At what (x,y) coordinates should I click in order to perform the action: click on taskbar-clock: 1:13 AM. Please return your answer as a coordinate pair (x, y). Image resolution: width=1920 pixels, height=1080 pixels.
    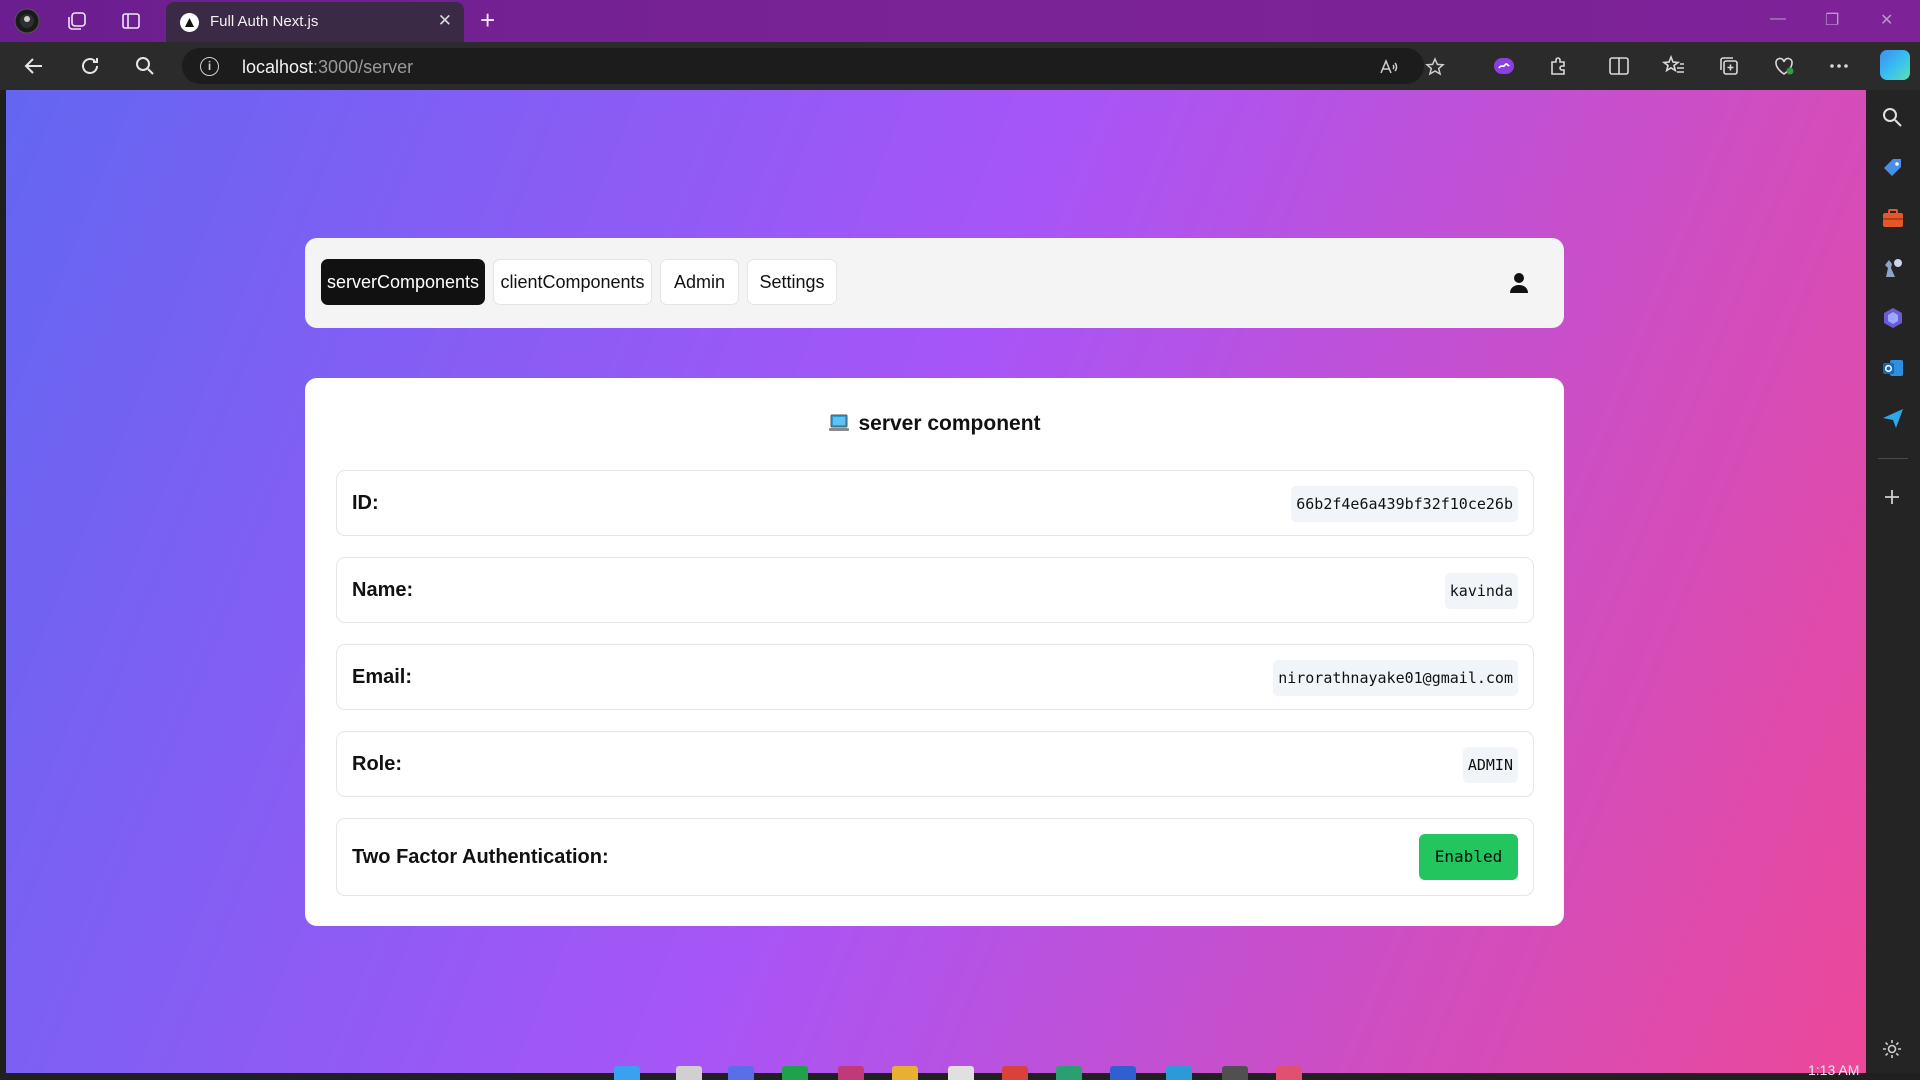
    Looking at the image, I should click on (1833, 1070).